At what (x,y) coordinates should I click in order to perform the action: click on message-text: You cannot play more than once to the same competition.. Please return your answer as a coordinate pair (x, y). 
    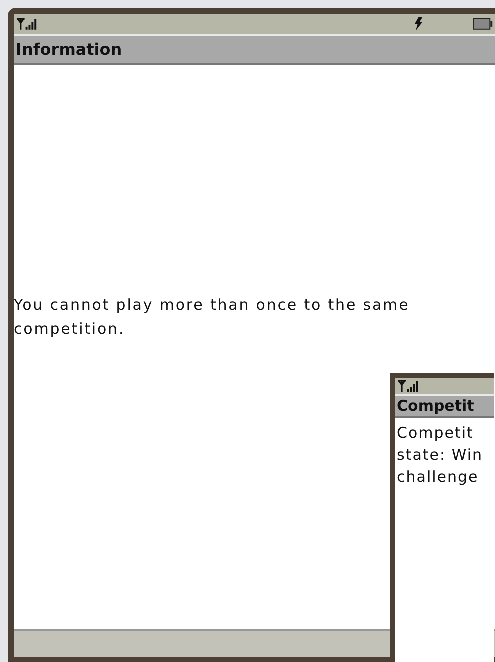
    Looking at the image, I should click on (212, 317).